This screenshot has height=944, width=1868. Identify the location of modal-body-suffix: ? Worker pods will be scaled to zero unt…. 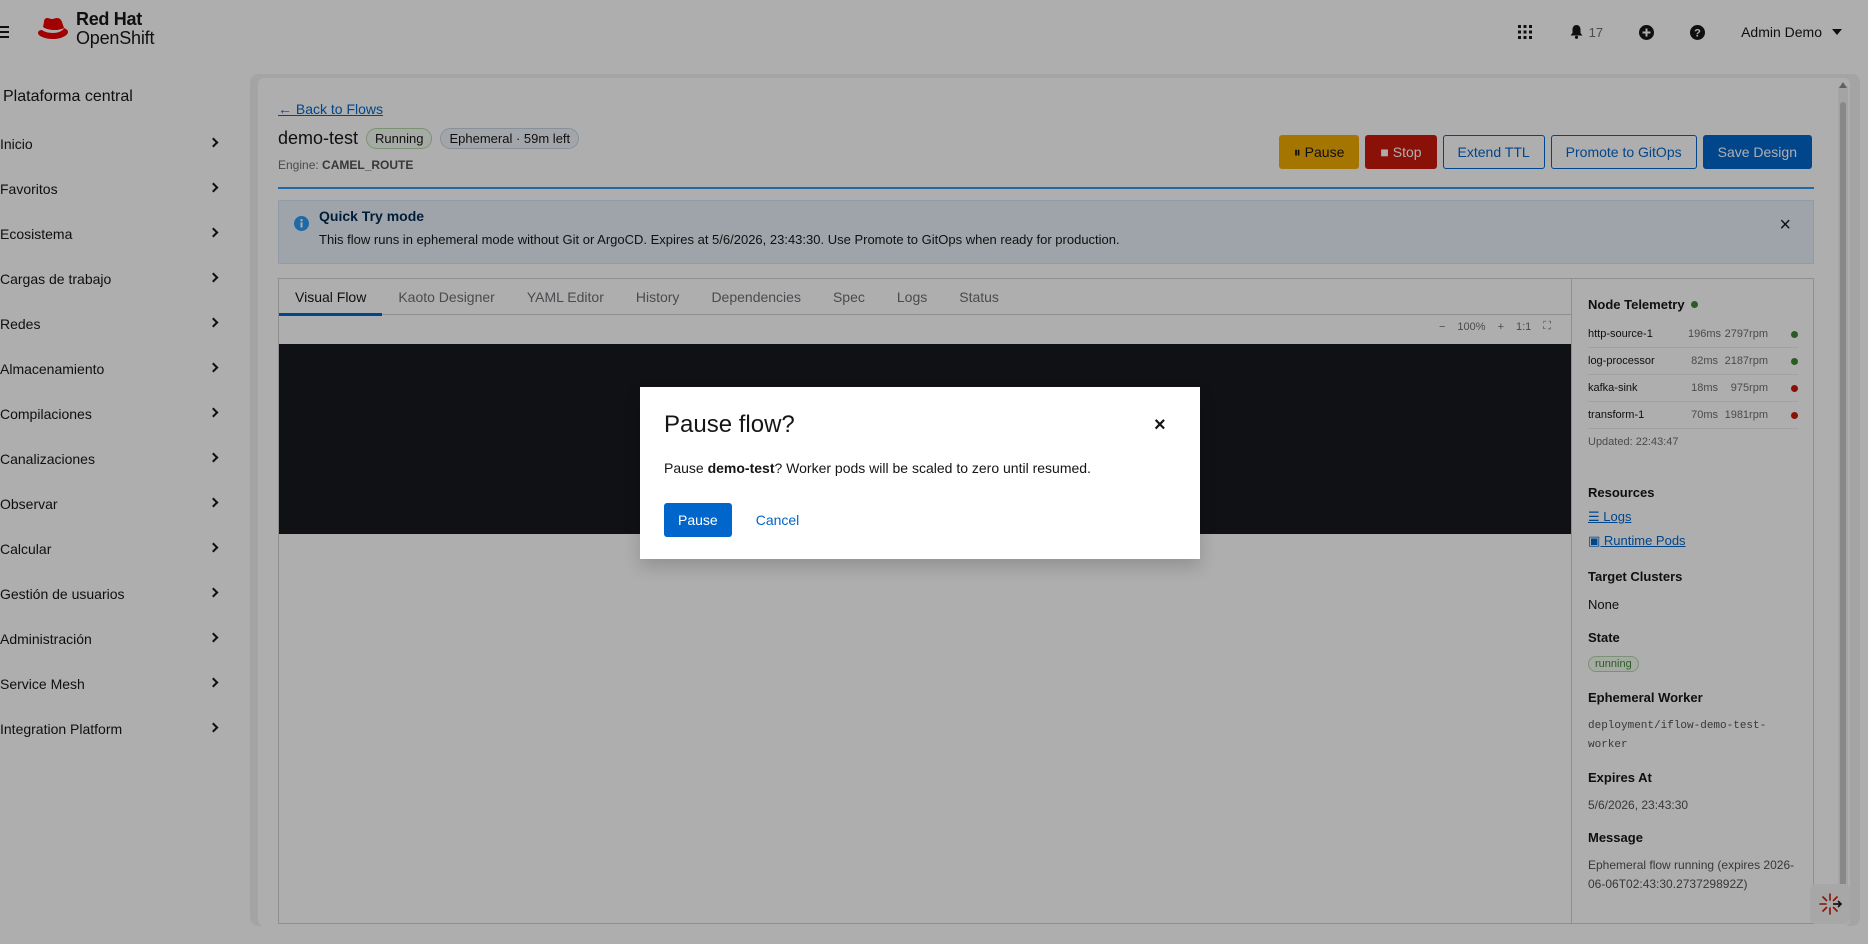
(932, 468).